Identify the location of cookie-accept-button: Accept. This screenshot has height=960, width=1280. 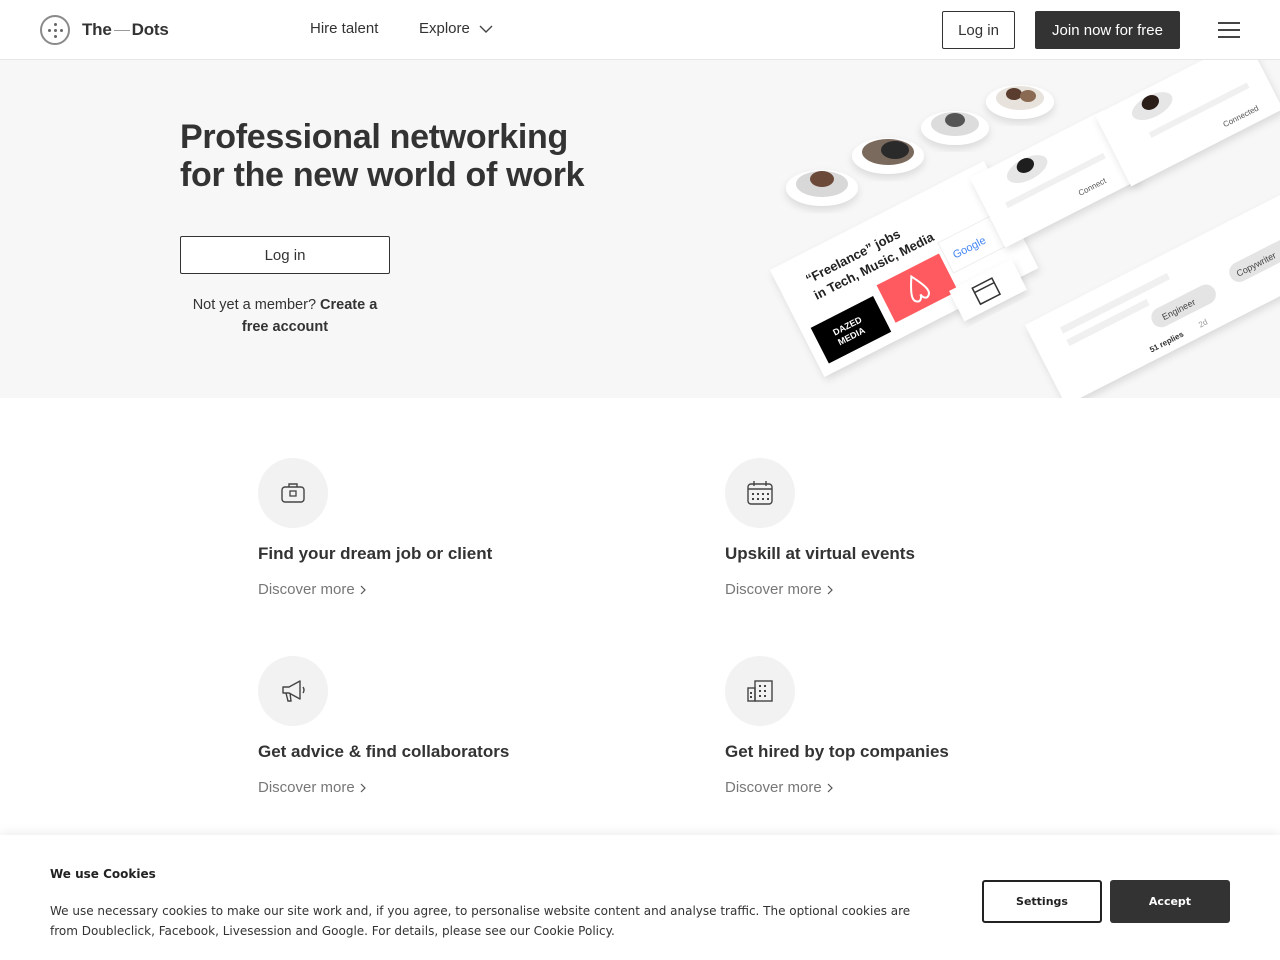
(1170, 901).